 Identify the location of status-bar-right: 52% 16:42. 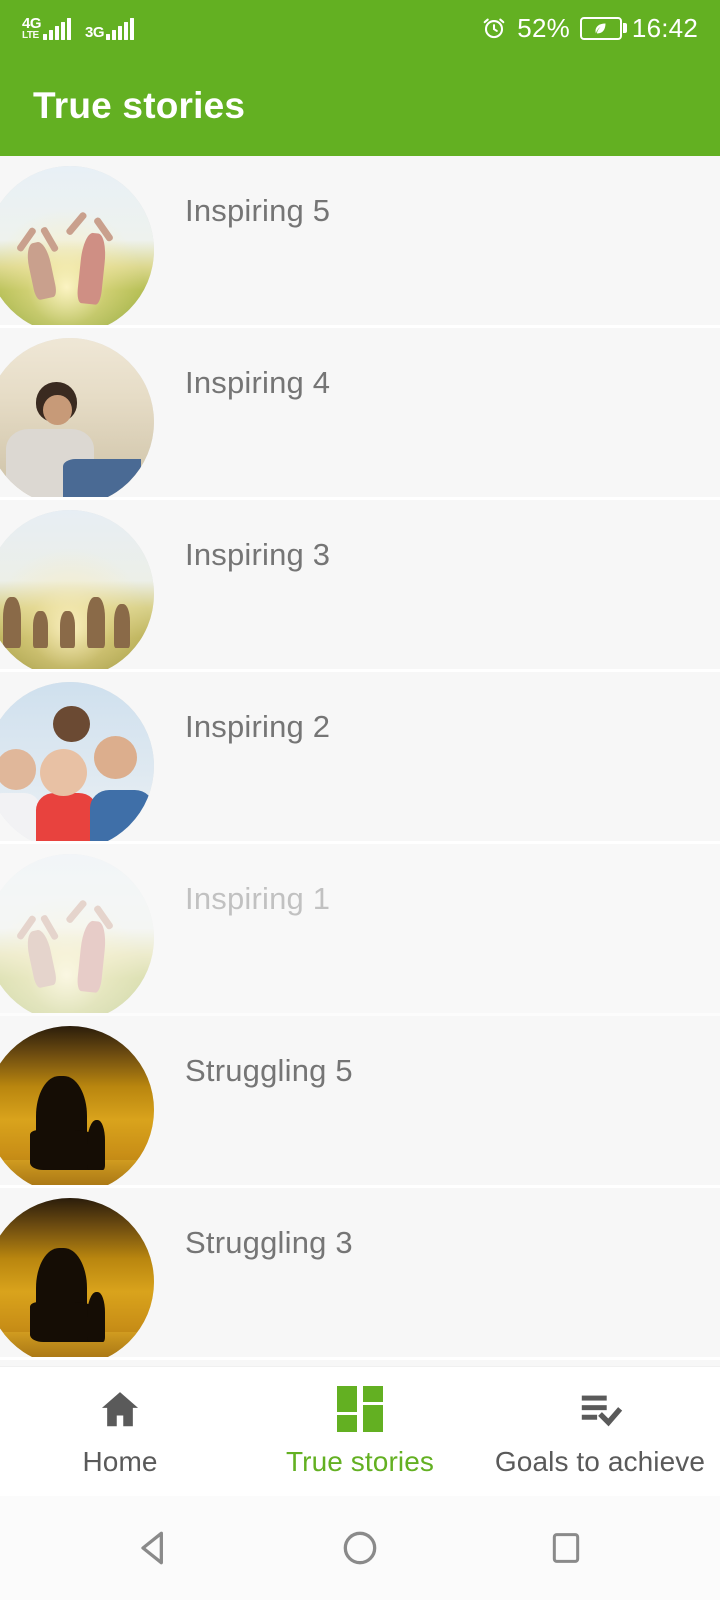
(589, 28).